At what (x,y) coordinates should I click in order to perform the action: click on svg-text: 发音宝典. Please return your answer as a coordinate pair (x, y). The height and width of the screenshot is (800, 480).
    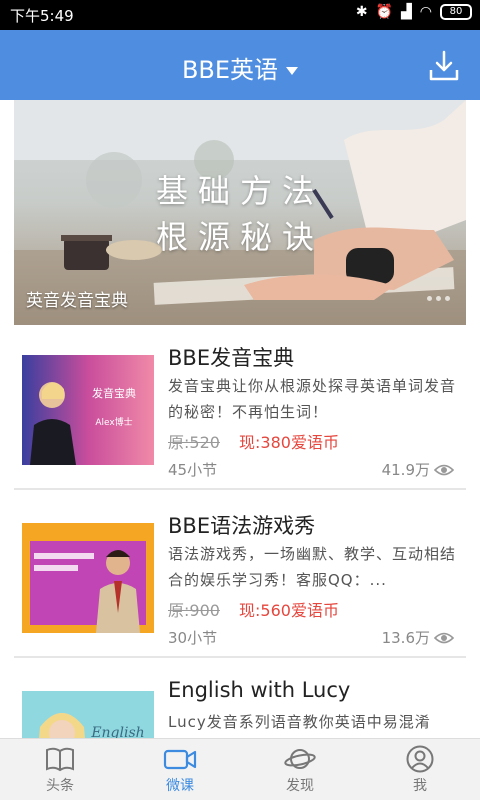
    Looking at the image, I should click on (114, 393).